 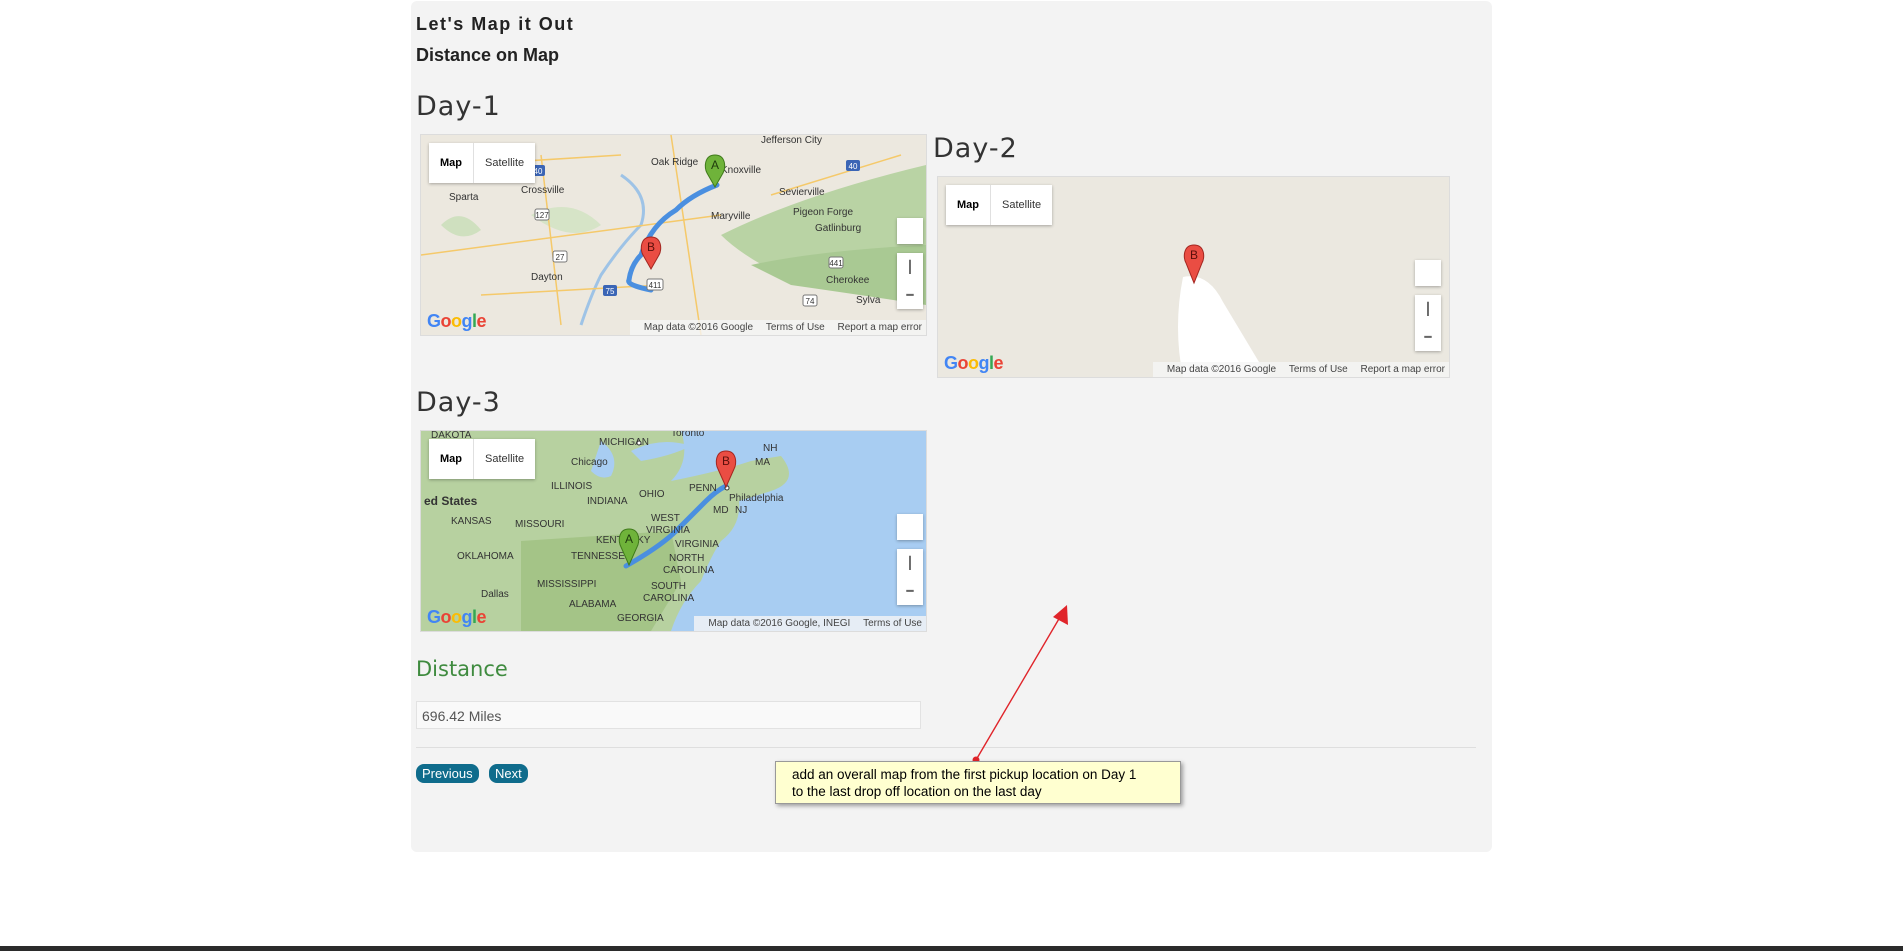 I want to click on map-label: TENNESSEE, so click(x=601, y=556).